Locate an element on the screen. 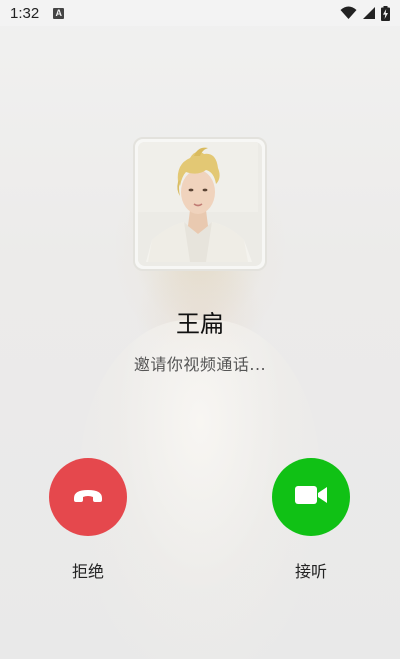 This screenshot has height=659, width=400. video-camera-icon is located at coordinates (311, 497).